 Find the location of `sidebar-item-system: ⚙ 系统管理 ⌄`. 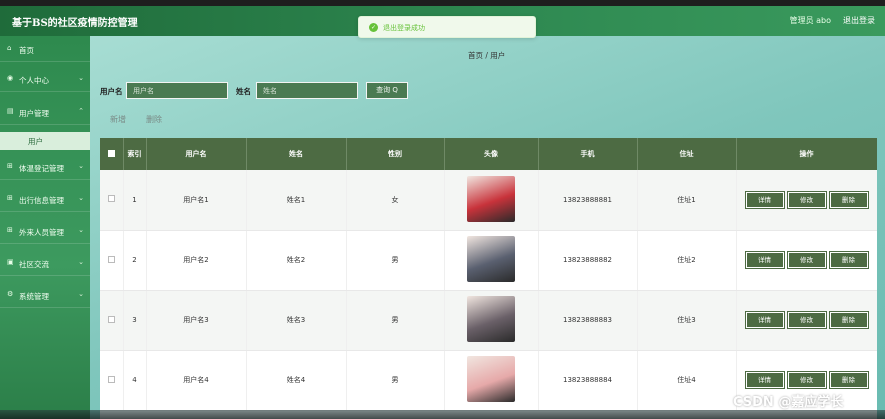

sidebar-item-system: ⚙ 系统管理 ⌄ is located at coordinates (45, 295).